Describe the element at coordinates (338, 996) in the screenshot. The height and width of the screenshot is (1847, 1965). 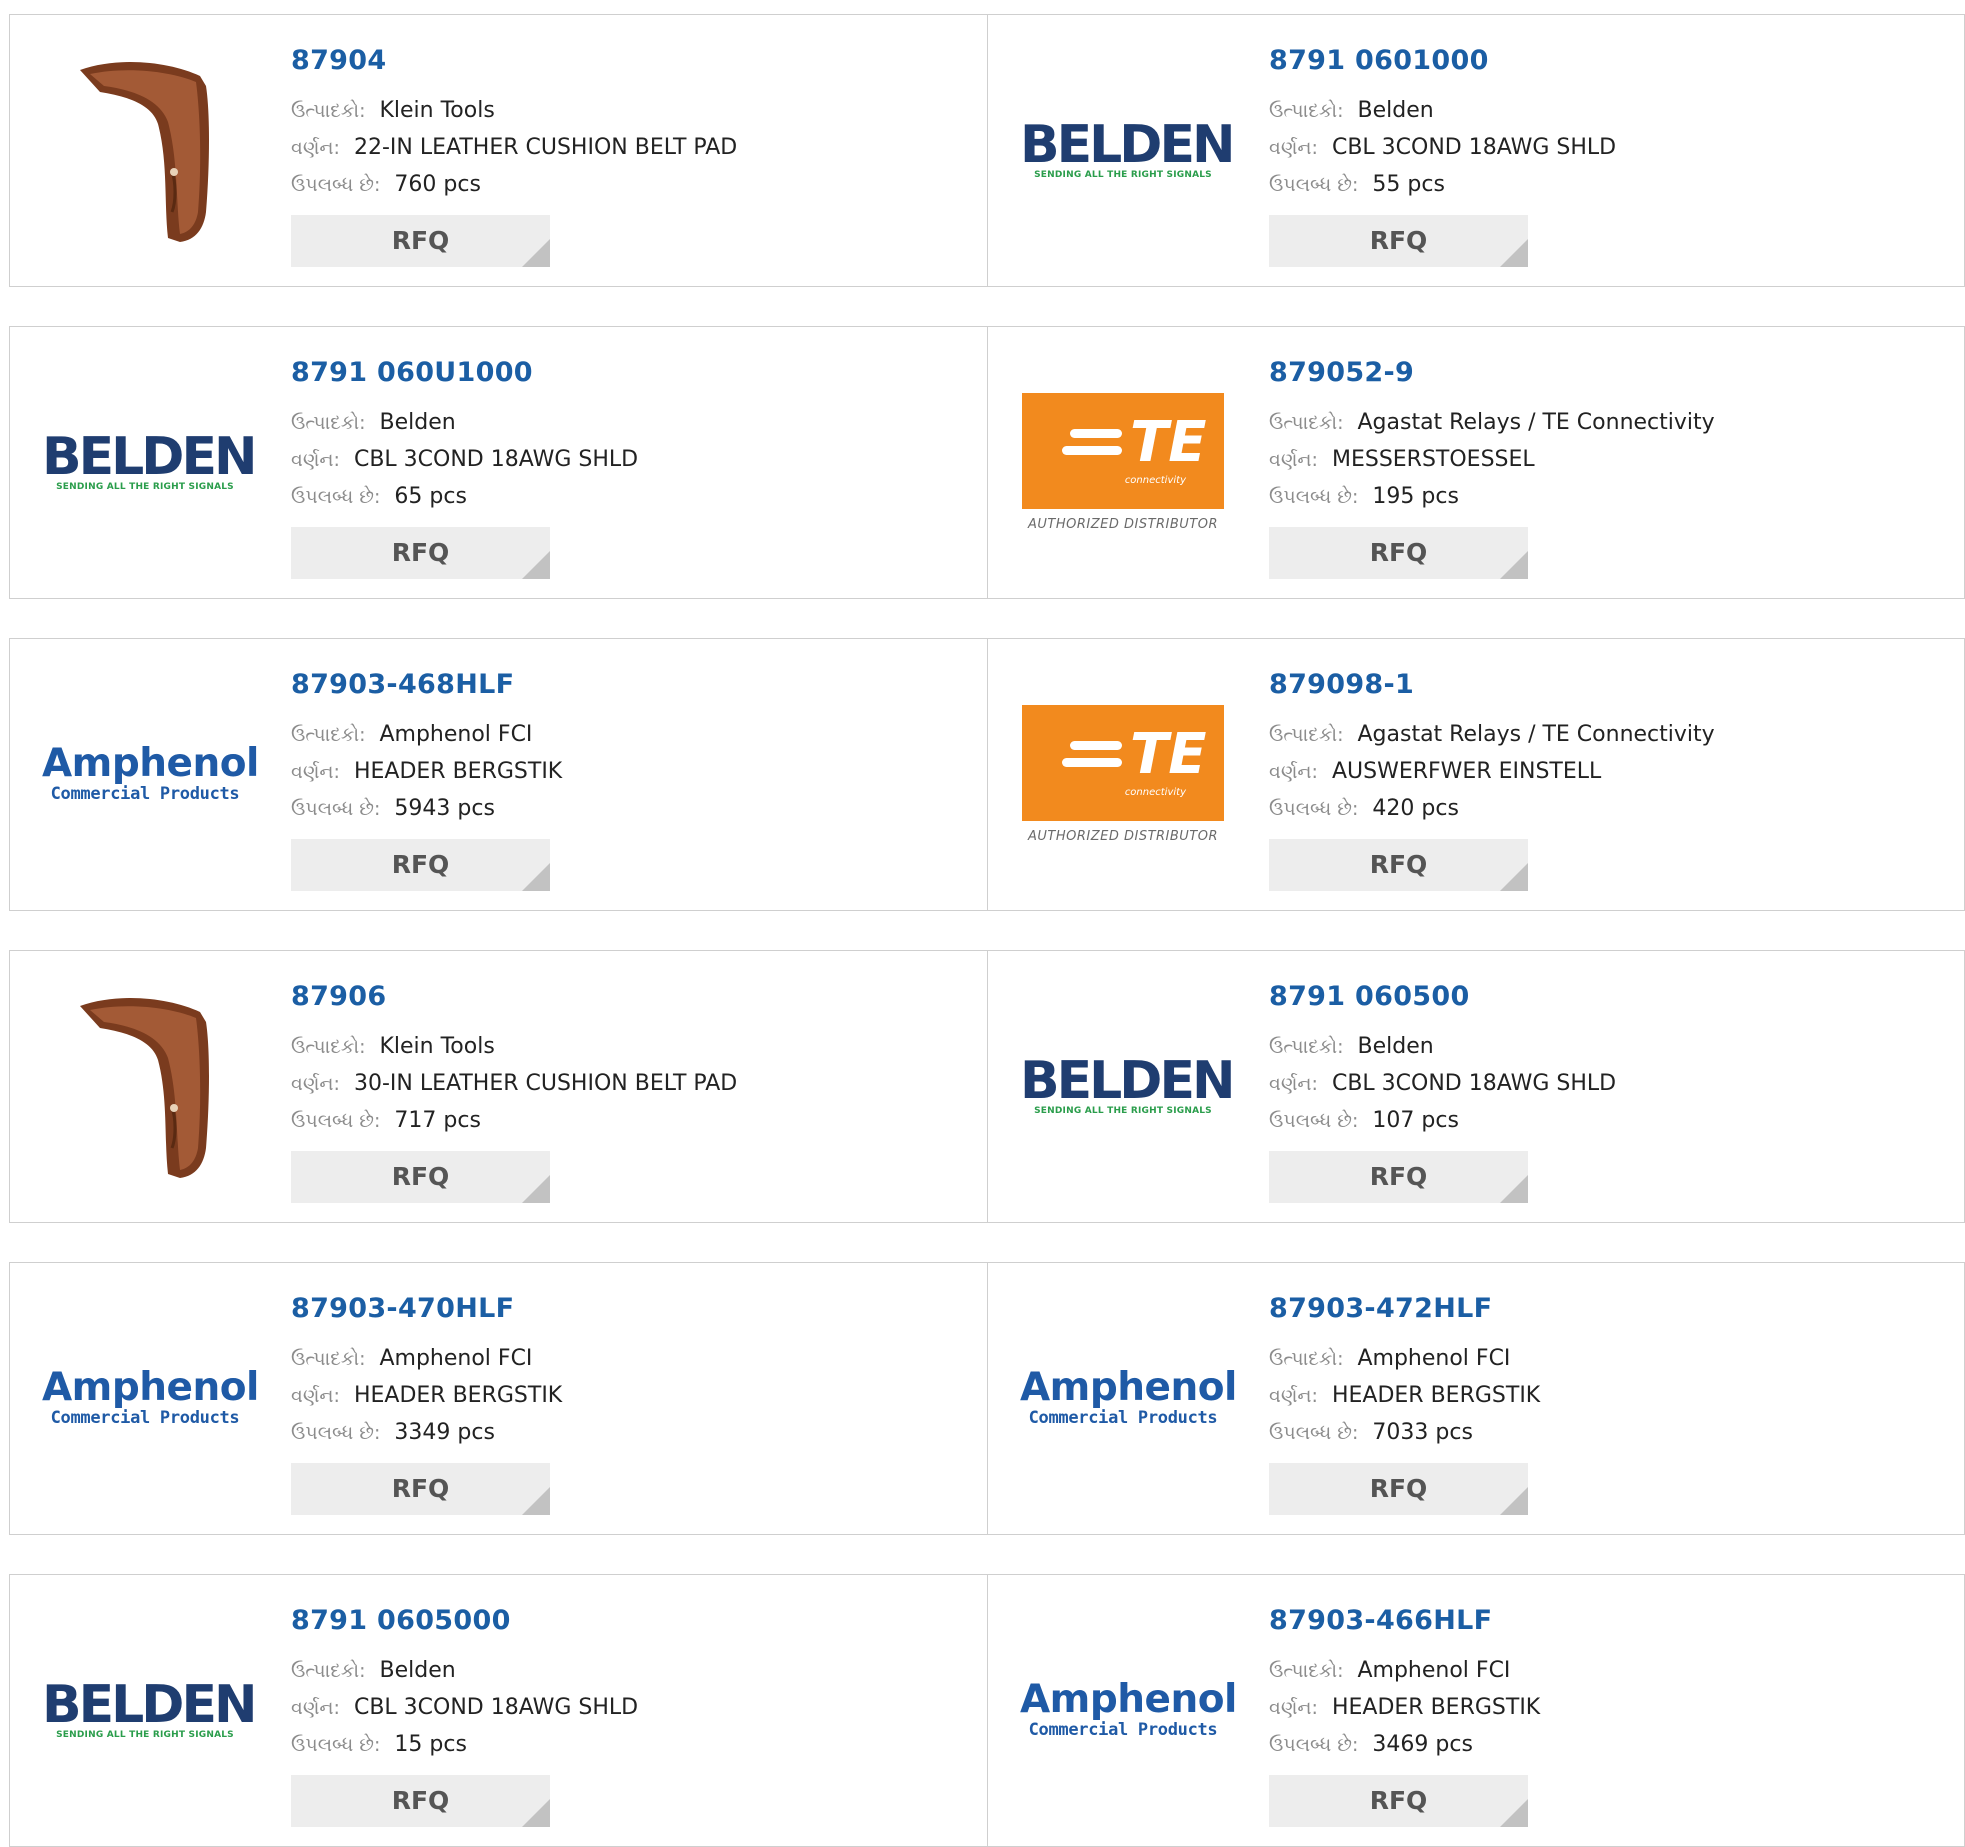
I see `part-number-link: 87906` at that location.